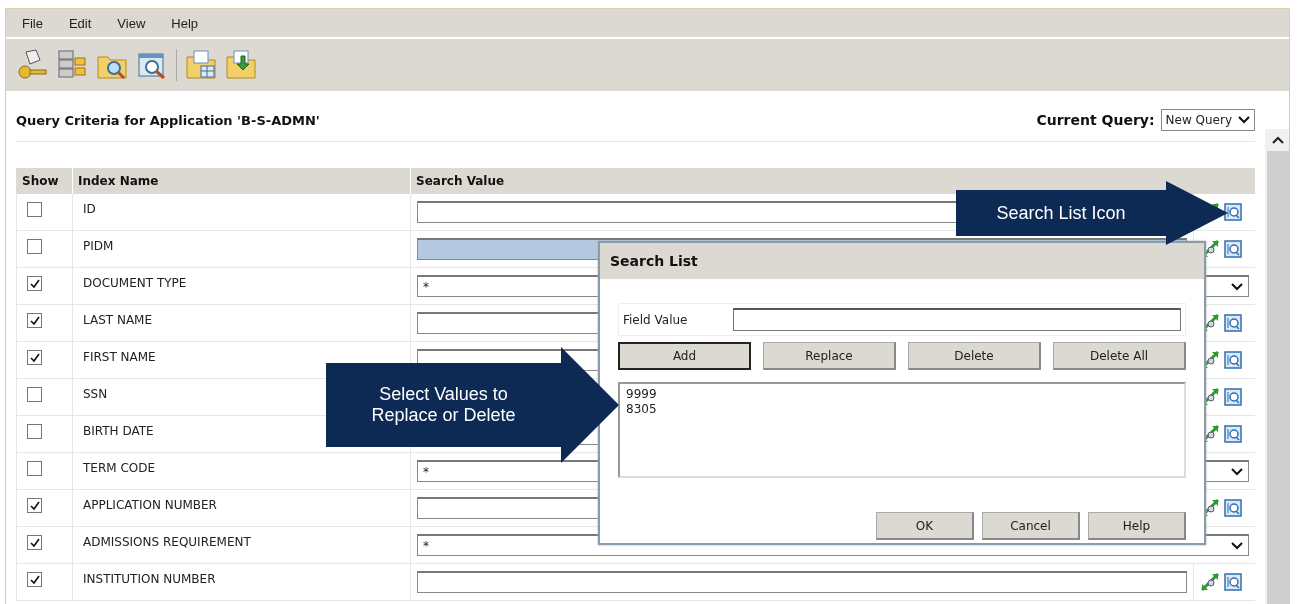  Describe the element at coordinates (902, 409) in the screenshot. I see `list-item: 8305` at that location.